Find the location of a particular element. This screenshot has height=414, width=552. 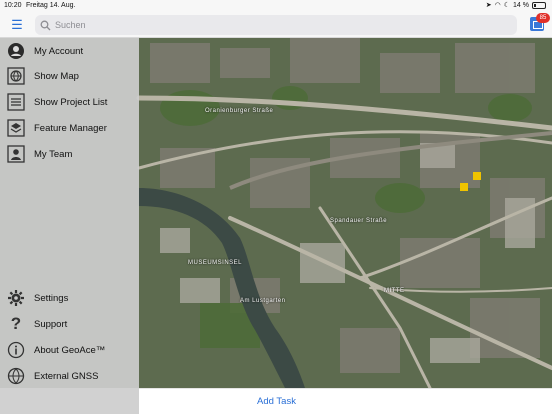

bottom-toolbar: Add Task is located at coordinates (345, 401).